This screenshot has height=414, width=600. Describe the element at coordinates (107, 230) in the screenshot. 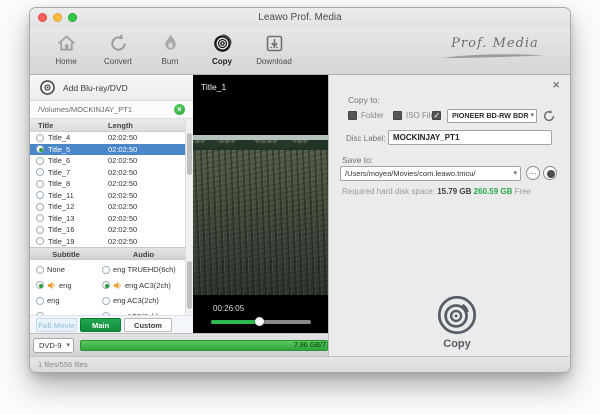

I see `table-row: Title_16 02:02:50` at that location.